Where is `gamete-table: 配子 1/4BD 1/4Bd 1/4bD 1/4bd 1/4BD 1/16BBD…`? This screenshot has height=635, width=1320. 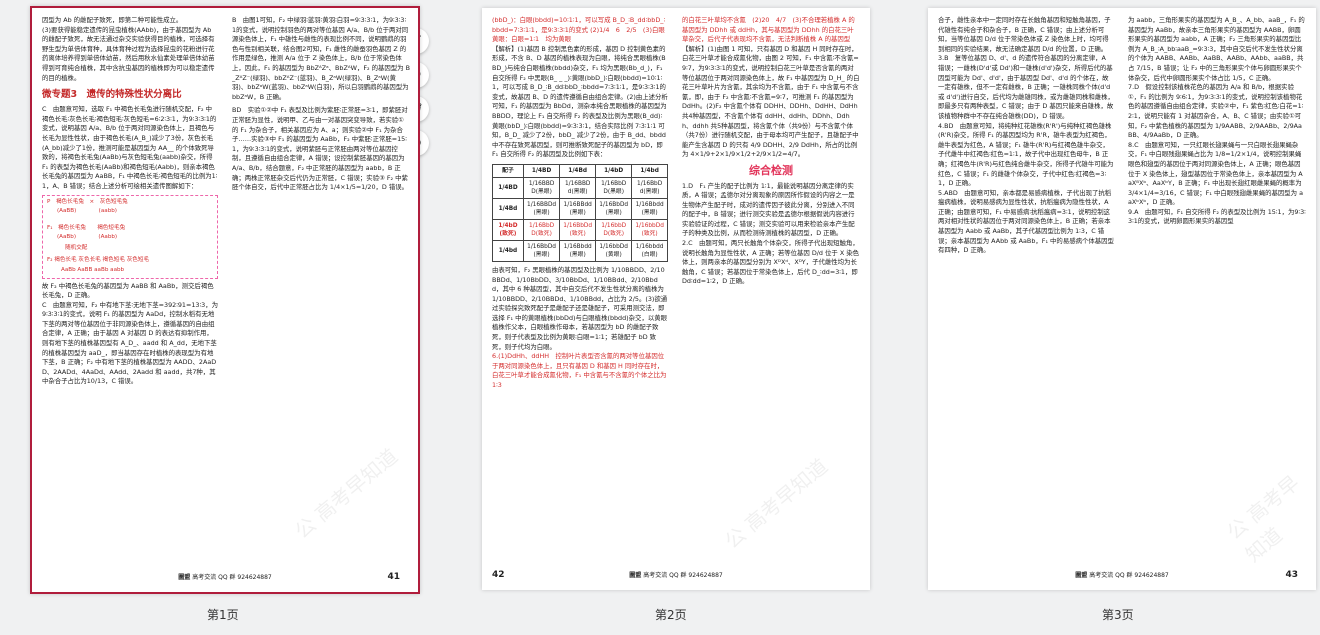 gamete-table: 配子 1/4BD 1/4Bd 1/4bD 1/4bd 1/4BD 1/16BBD… is located at coordinates (580, 212).